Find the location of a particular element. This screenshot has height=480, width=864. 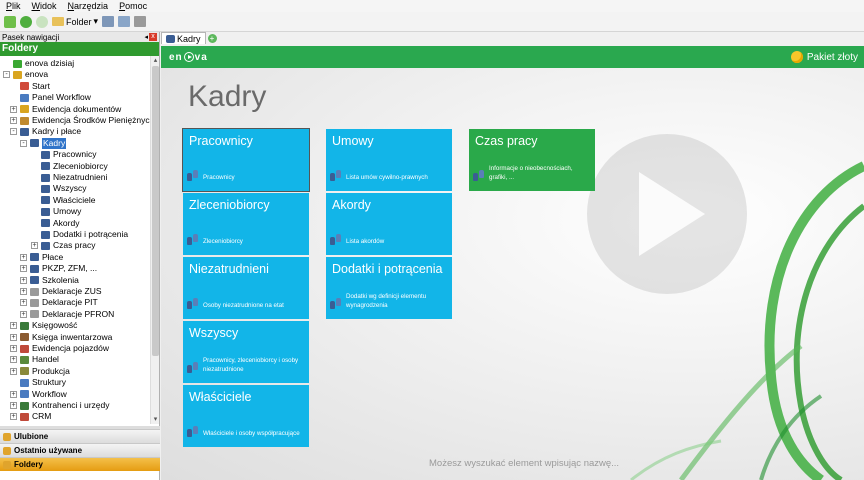

tree-item: + Produkcja is located at coordinates (40, 371).